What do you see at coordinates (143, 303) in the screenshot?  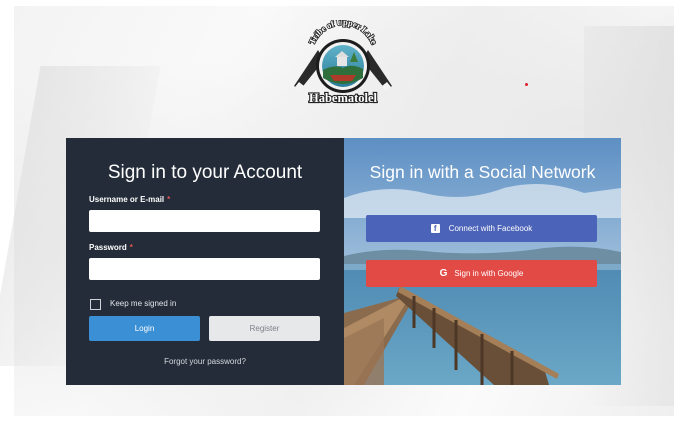 I see `keep-signed-in-label: Keep me signed in` at bounding box center [143, 303].